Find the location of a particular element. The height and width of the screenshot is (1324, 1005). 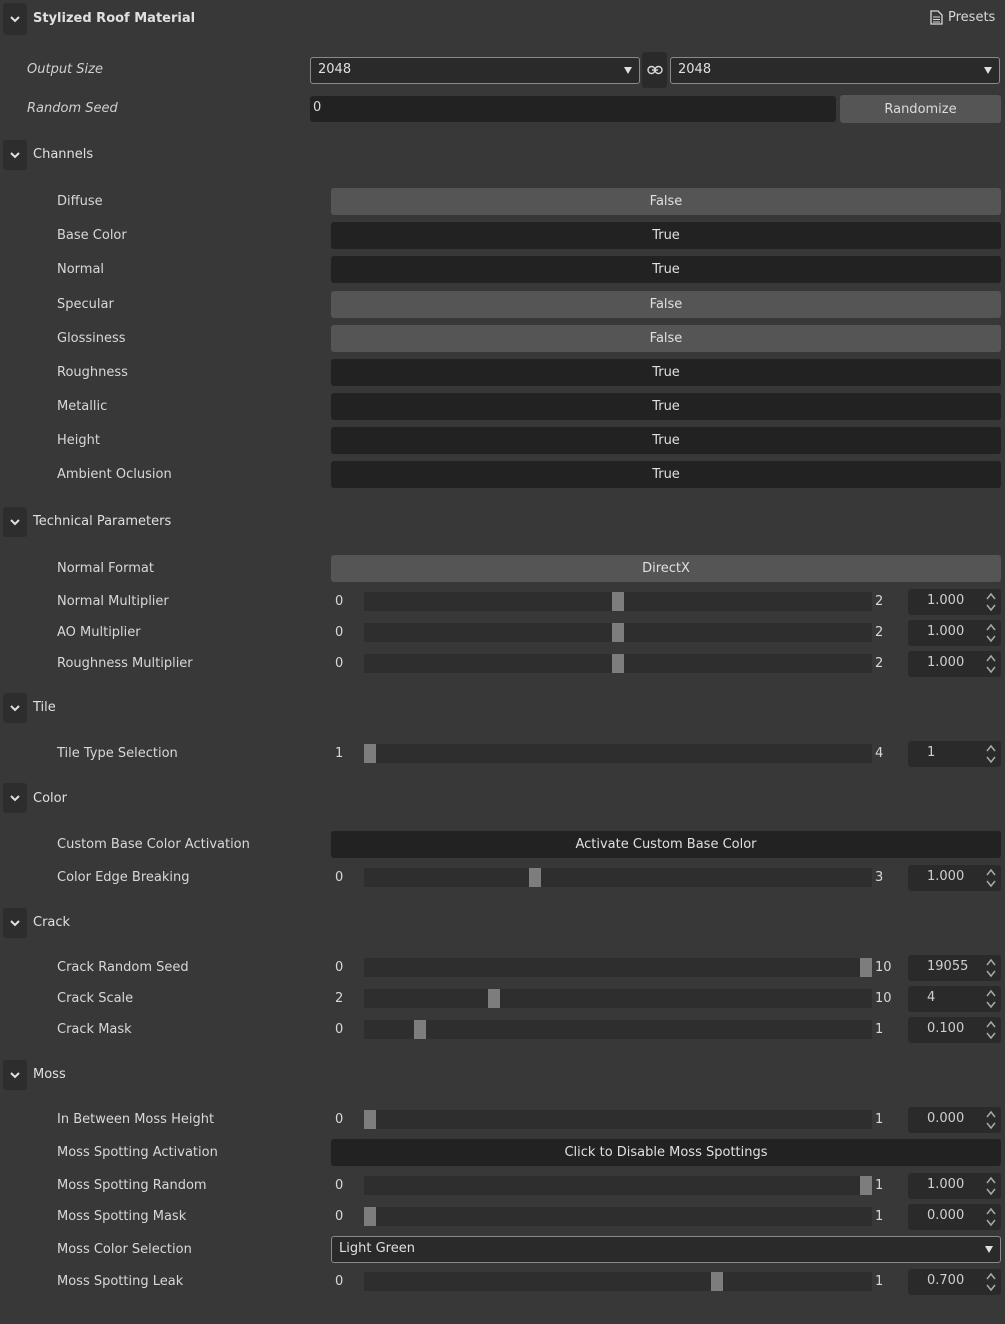

between-moss-height-slider is located at coordinates (618, 1119).